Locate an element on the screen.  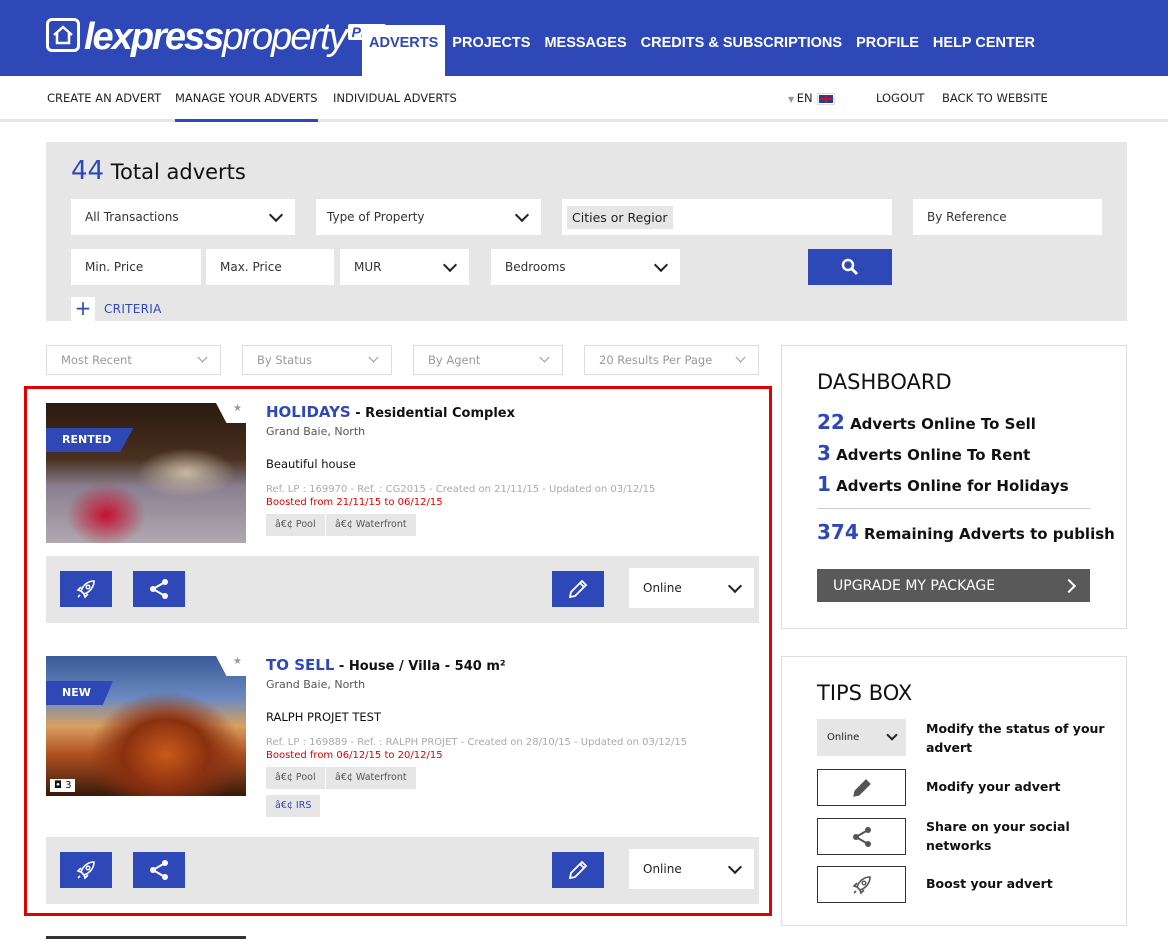
stat-value: 22 is located at coordinates (831, 422).